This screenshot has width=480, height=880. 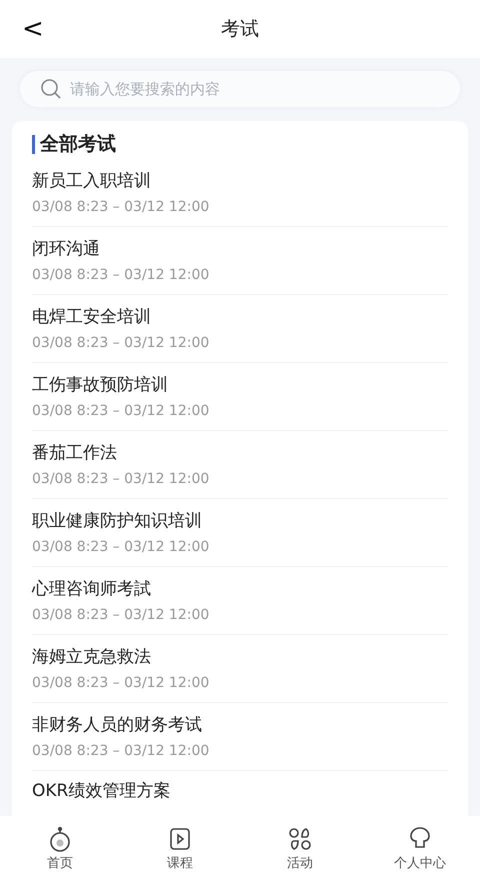 What do you see at coordinates (91, 588) in the screenshot?
I see `exam-title: 心理咨询师考試` at bounding box center [91, 588].